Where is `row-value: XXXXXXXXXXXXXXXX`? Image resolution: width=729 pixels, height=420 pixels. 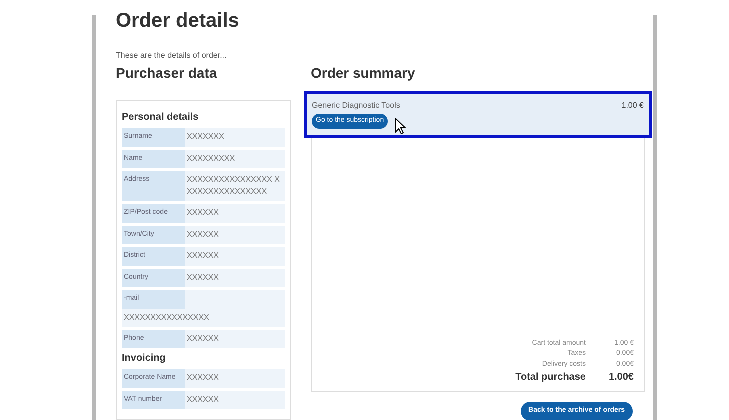 row-value: XXXXXXXXXXXXXXXX is located at coordinates (166, 318).